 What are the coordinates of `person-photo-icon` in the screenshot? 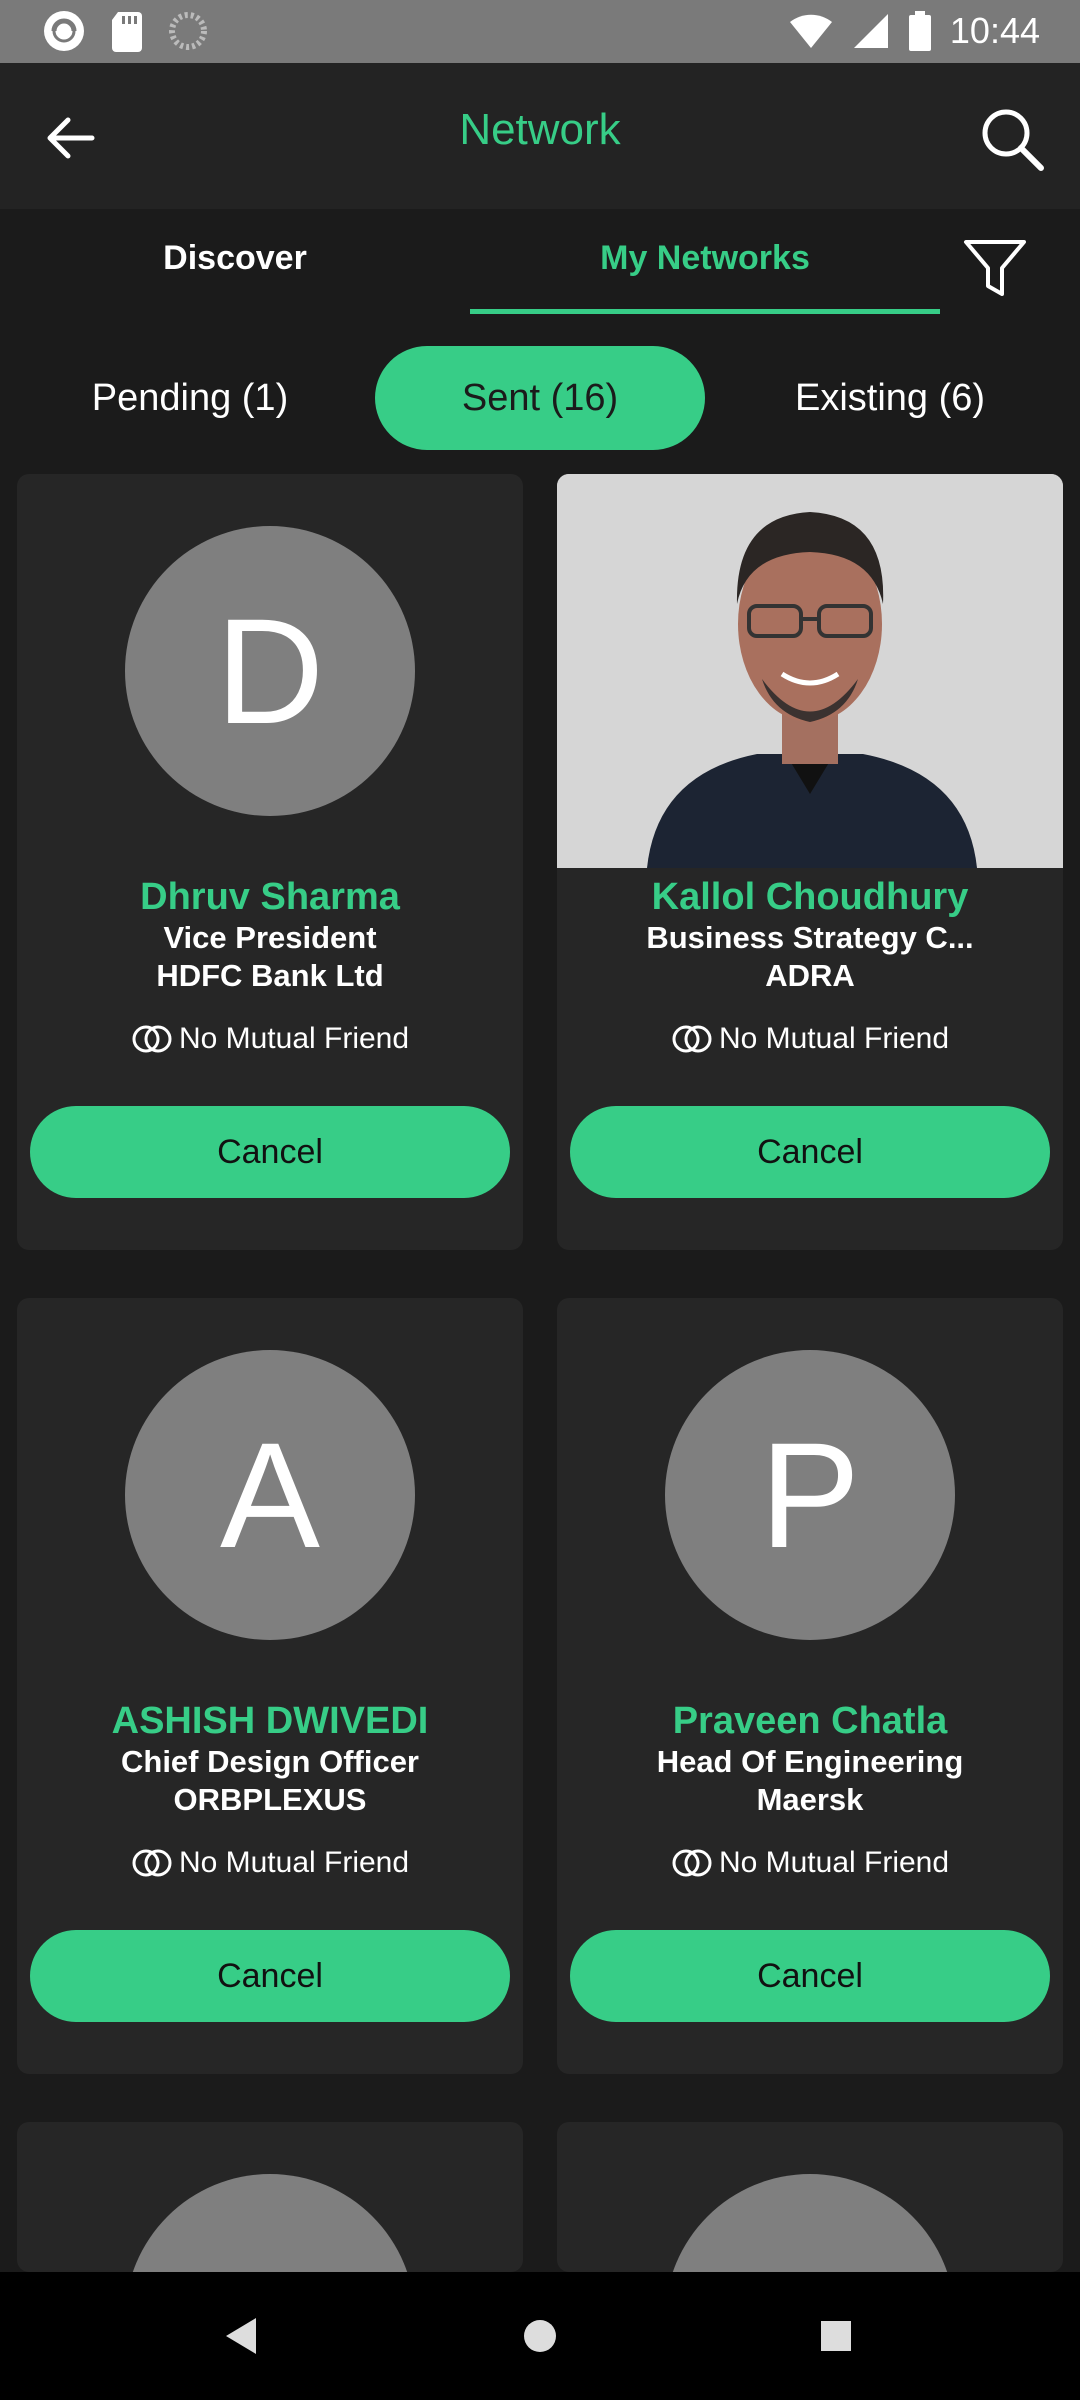 It's located at (810, 671).